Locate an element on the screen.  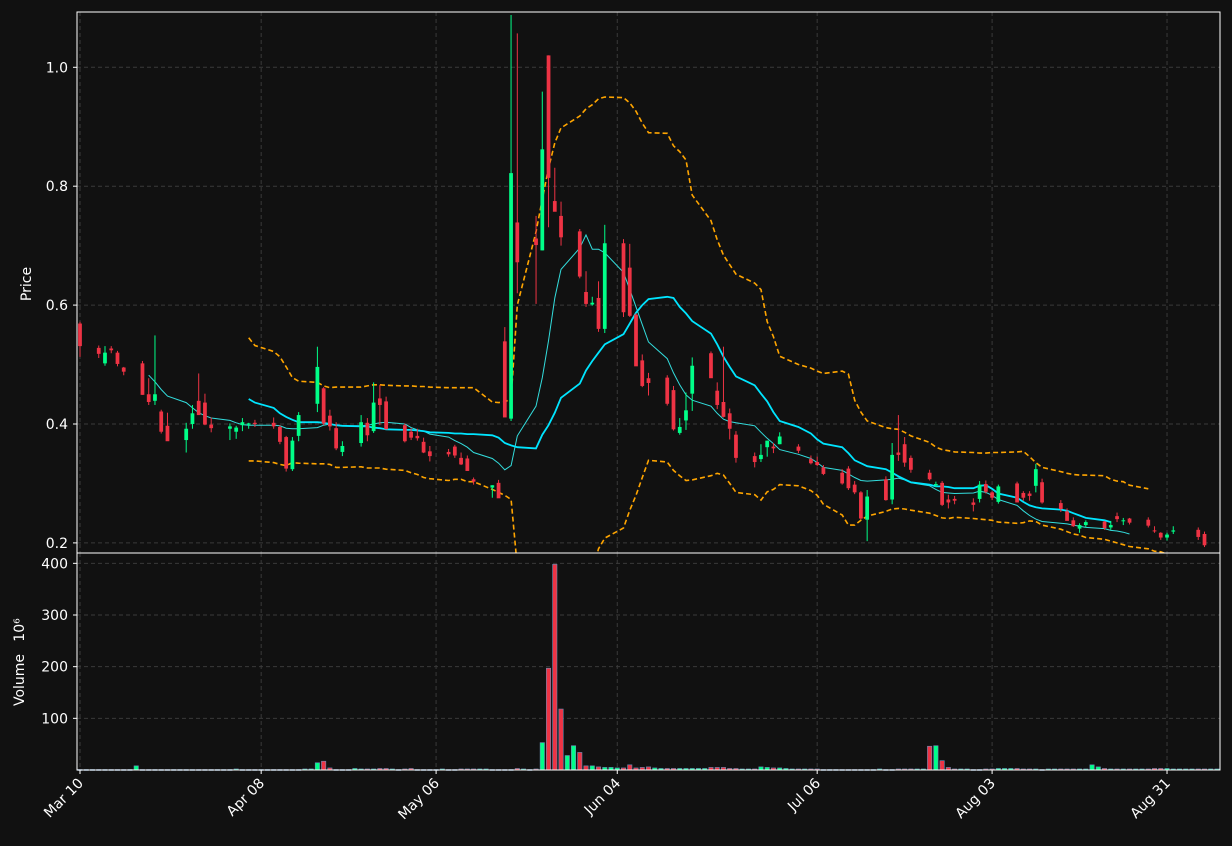
volume-y-tick-label: 300 is located at coordinates (54, 616).